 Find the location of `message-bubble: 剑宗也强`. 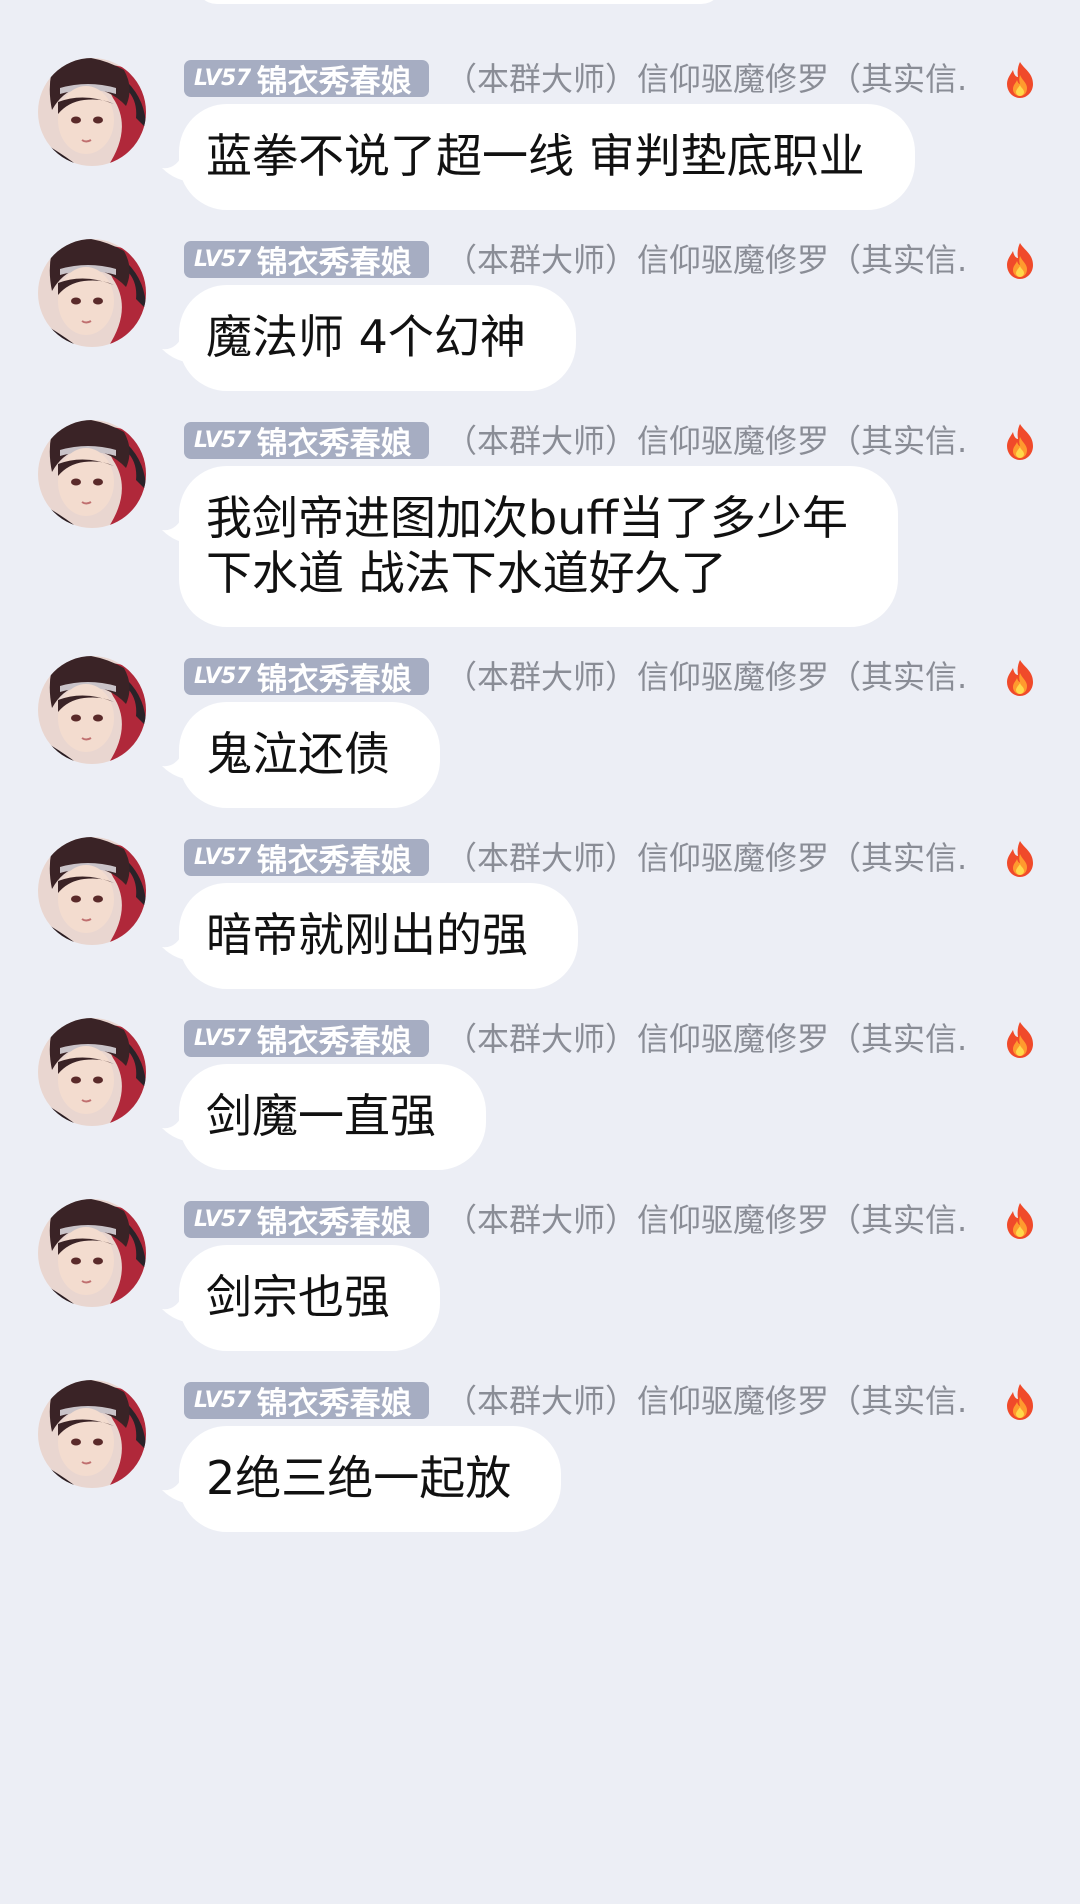

message-bubble: 剑宗也强 is located at coordinates (309, 1298).